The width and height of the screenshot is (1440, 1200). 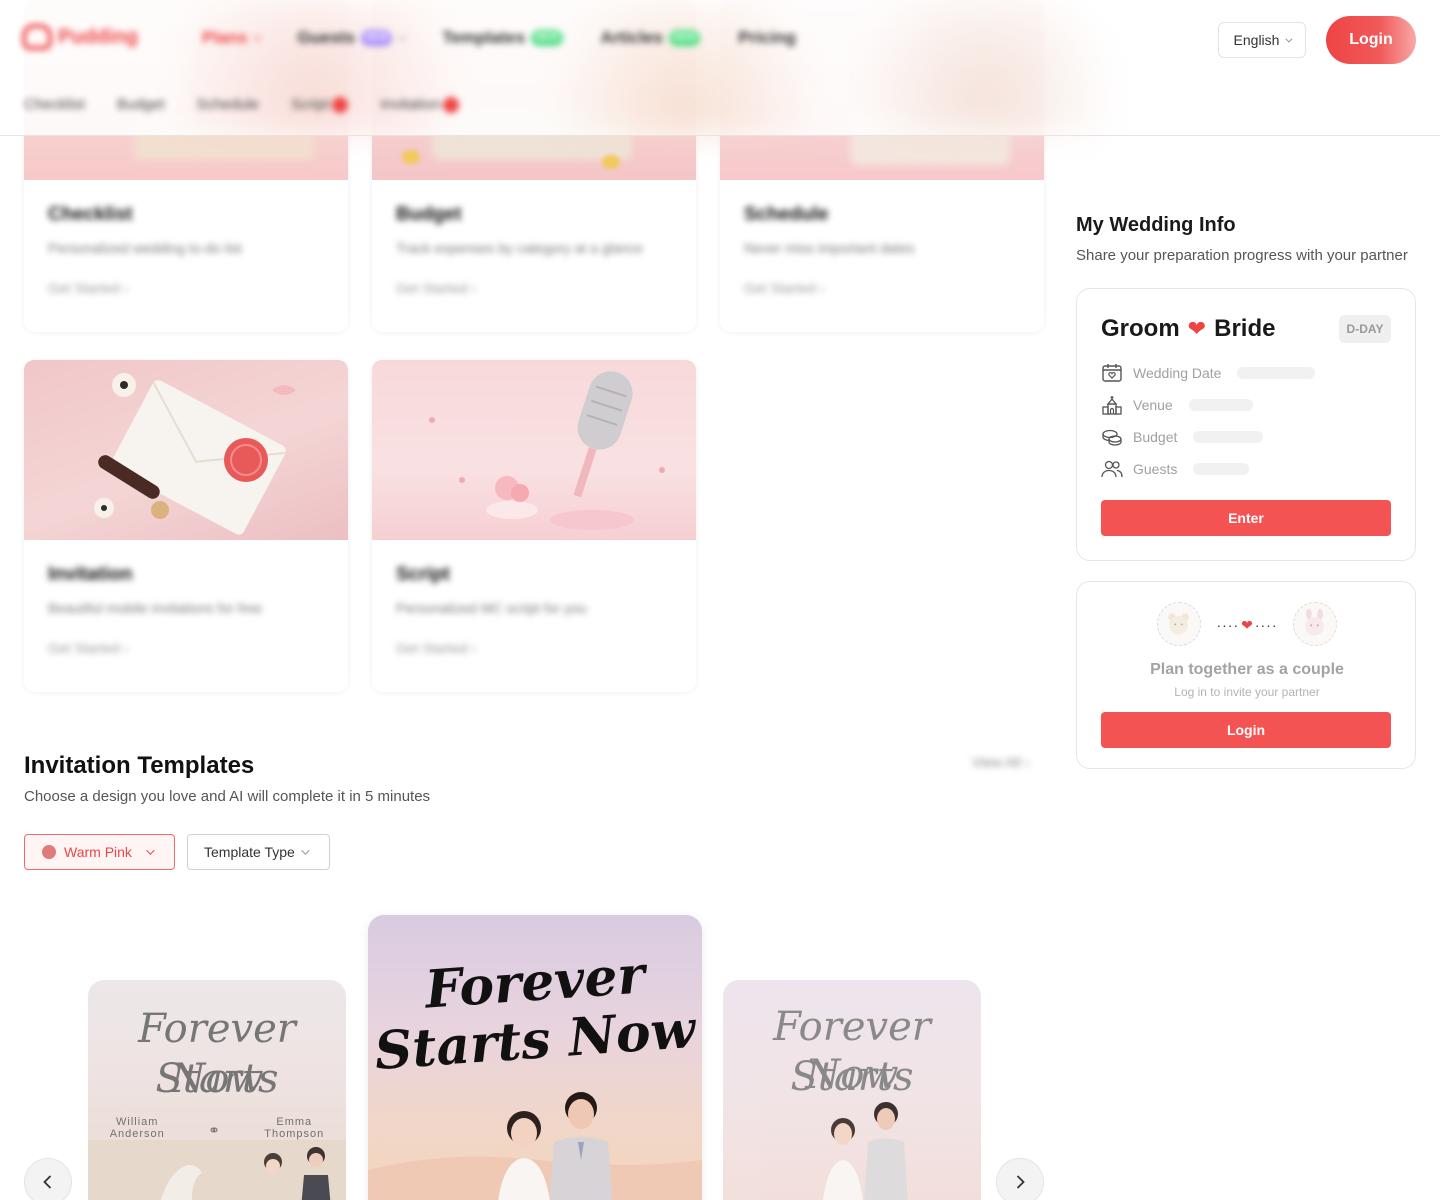 I want to click on card-title: Invitation, so click(x=90, y=574).